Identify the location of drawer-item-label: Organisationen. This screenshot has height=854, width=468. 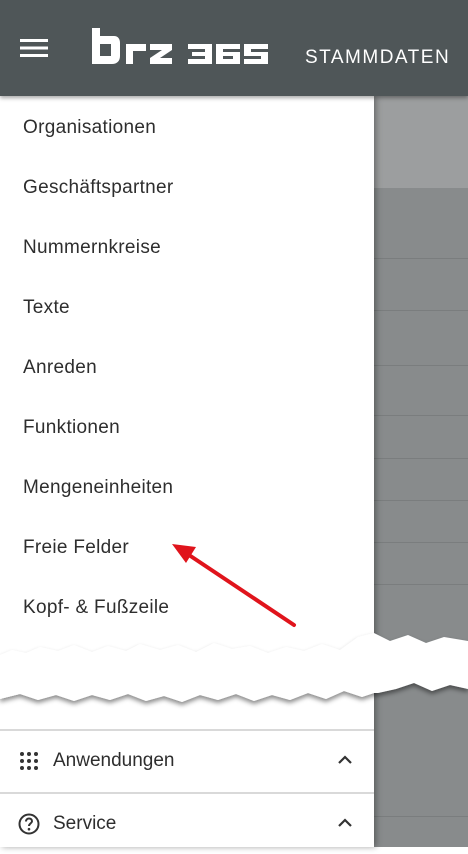
(90, 127).